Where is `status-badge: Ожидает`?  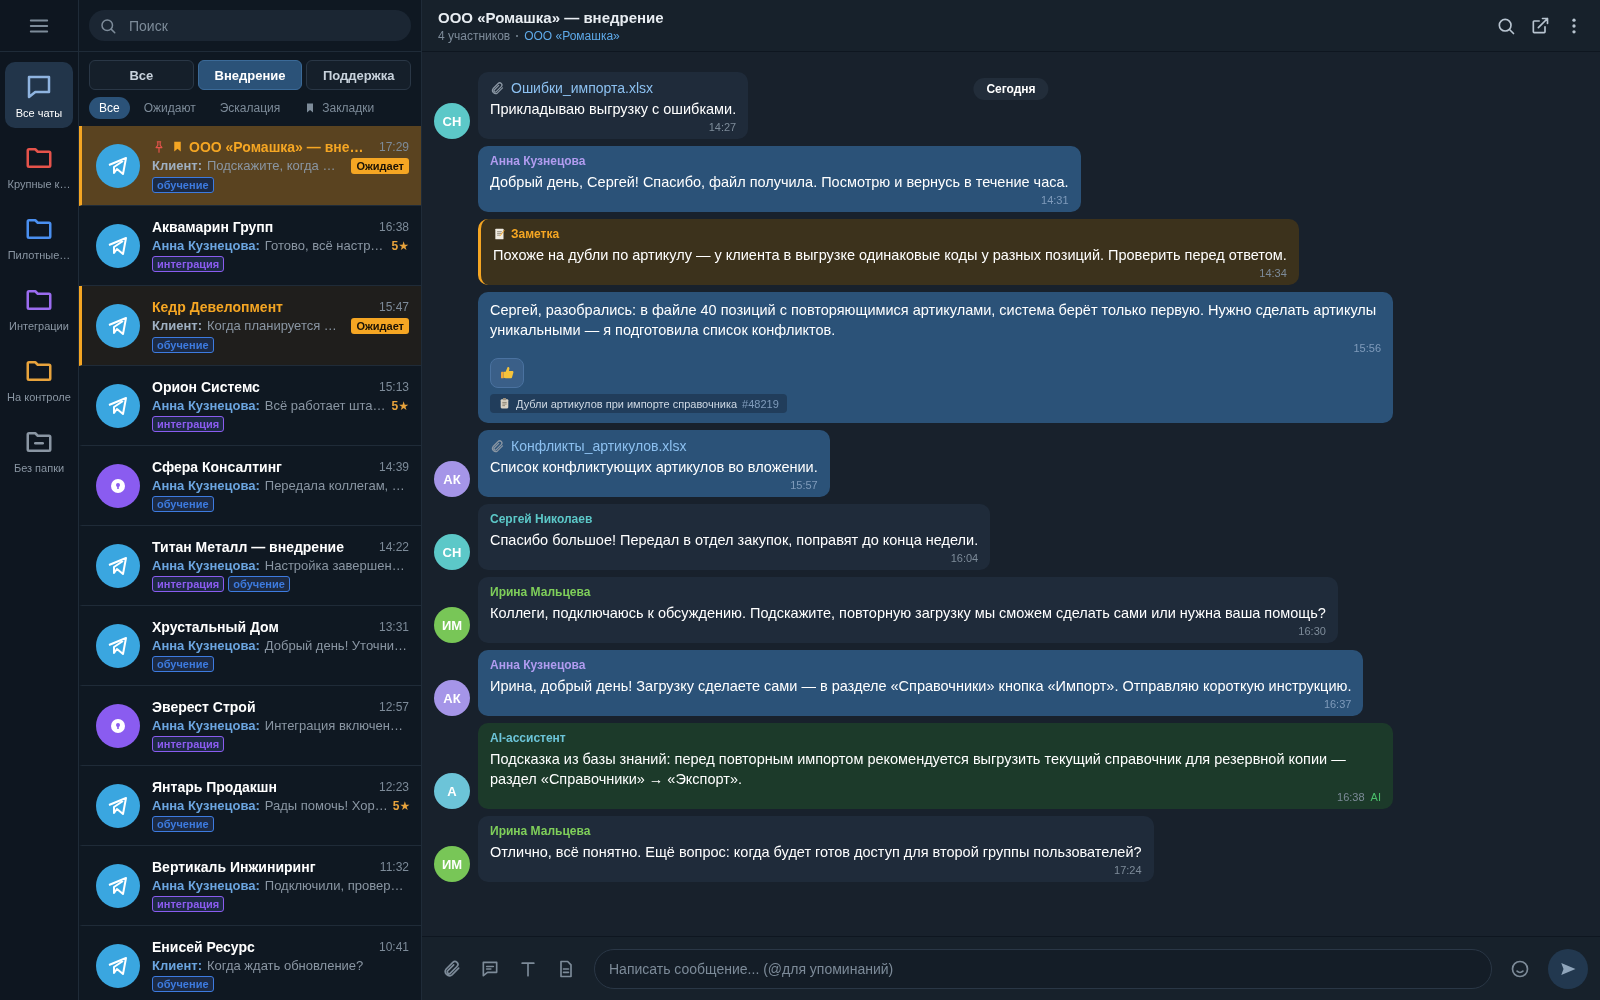 status-badge: Ожидает is located at coordinates (380, 325).